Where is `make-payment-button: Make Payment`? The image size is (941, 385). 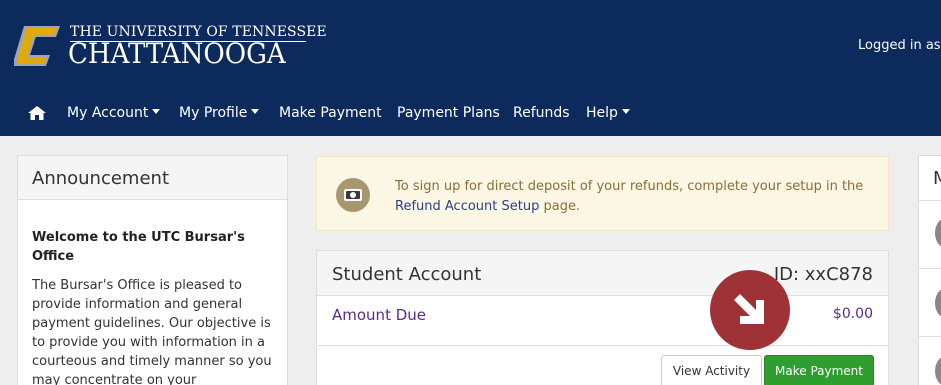 make-payment-button: Make Payment is located at coordinates (819, 370).